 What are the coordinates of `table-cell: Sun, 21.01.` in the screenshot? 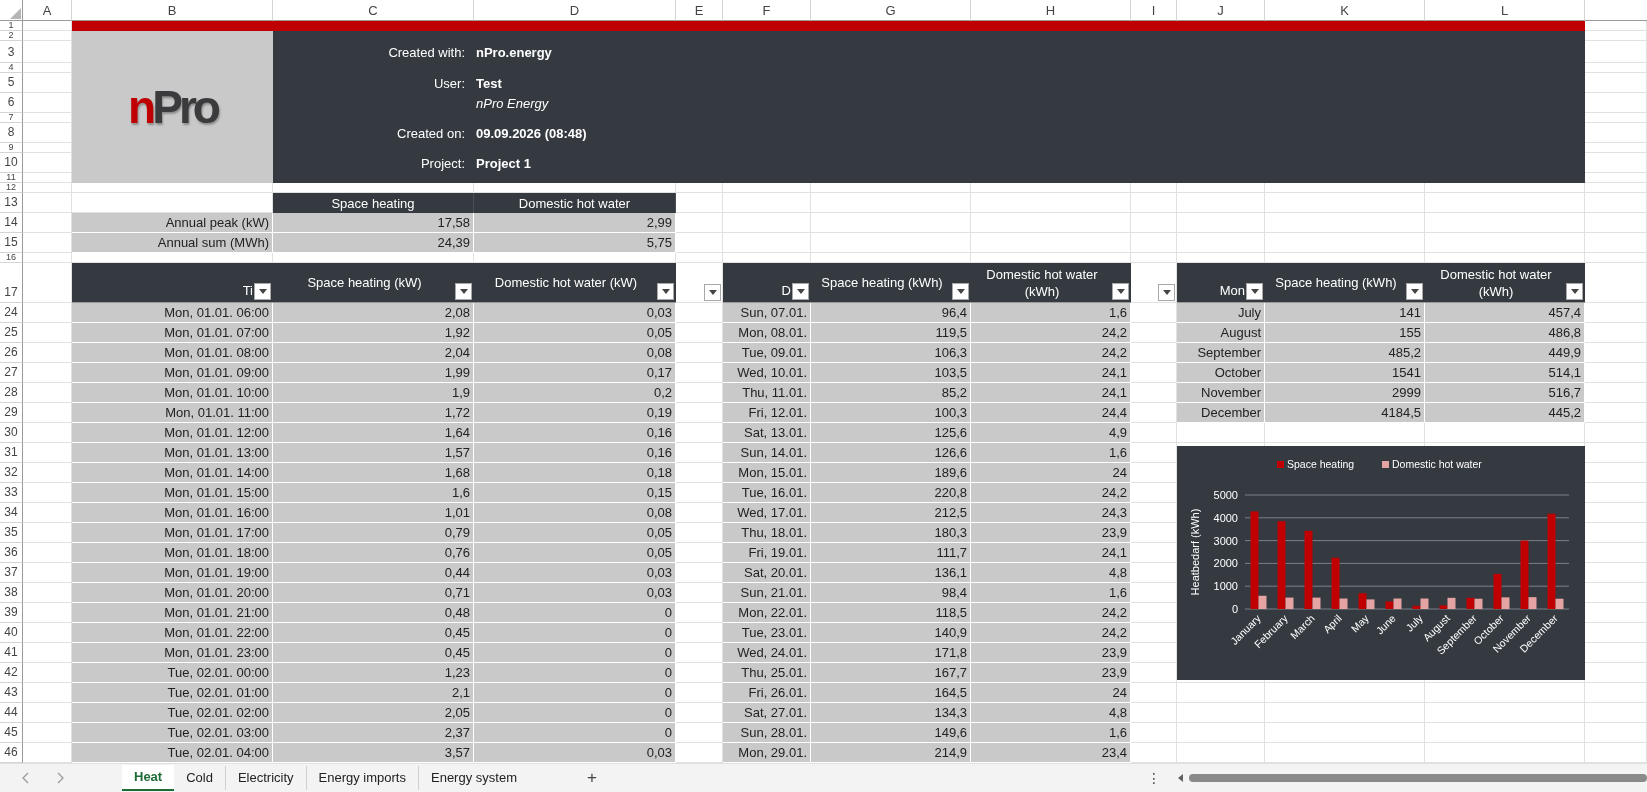 It's located at (767, 593).